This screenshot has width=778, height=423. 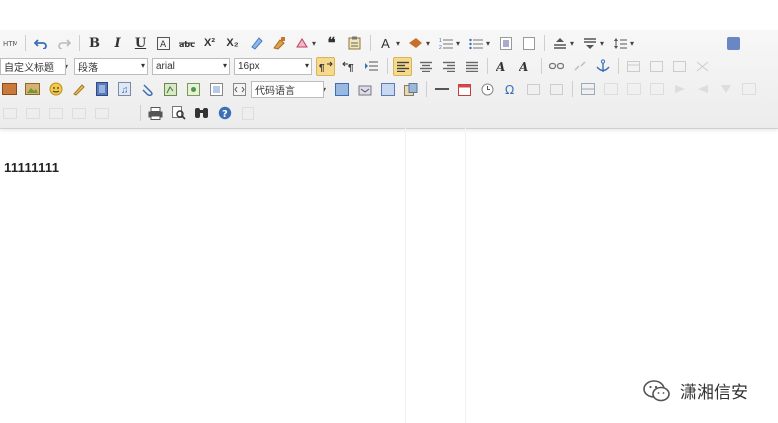 What do you see at coordinates (78, 89) in the screenshot?
I see `scrawl-icon` at bounding box center [78, 89].